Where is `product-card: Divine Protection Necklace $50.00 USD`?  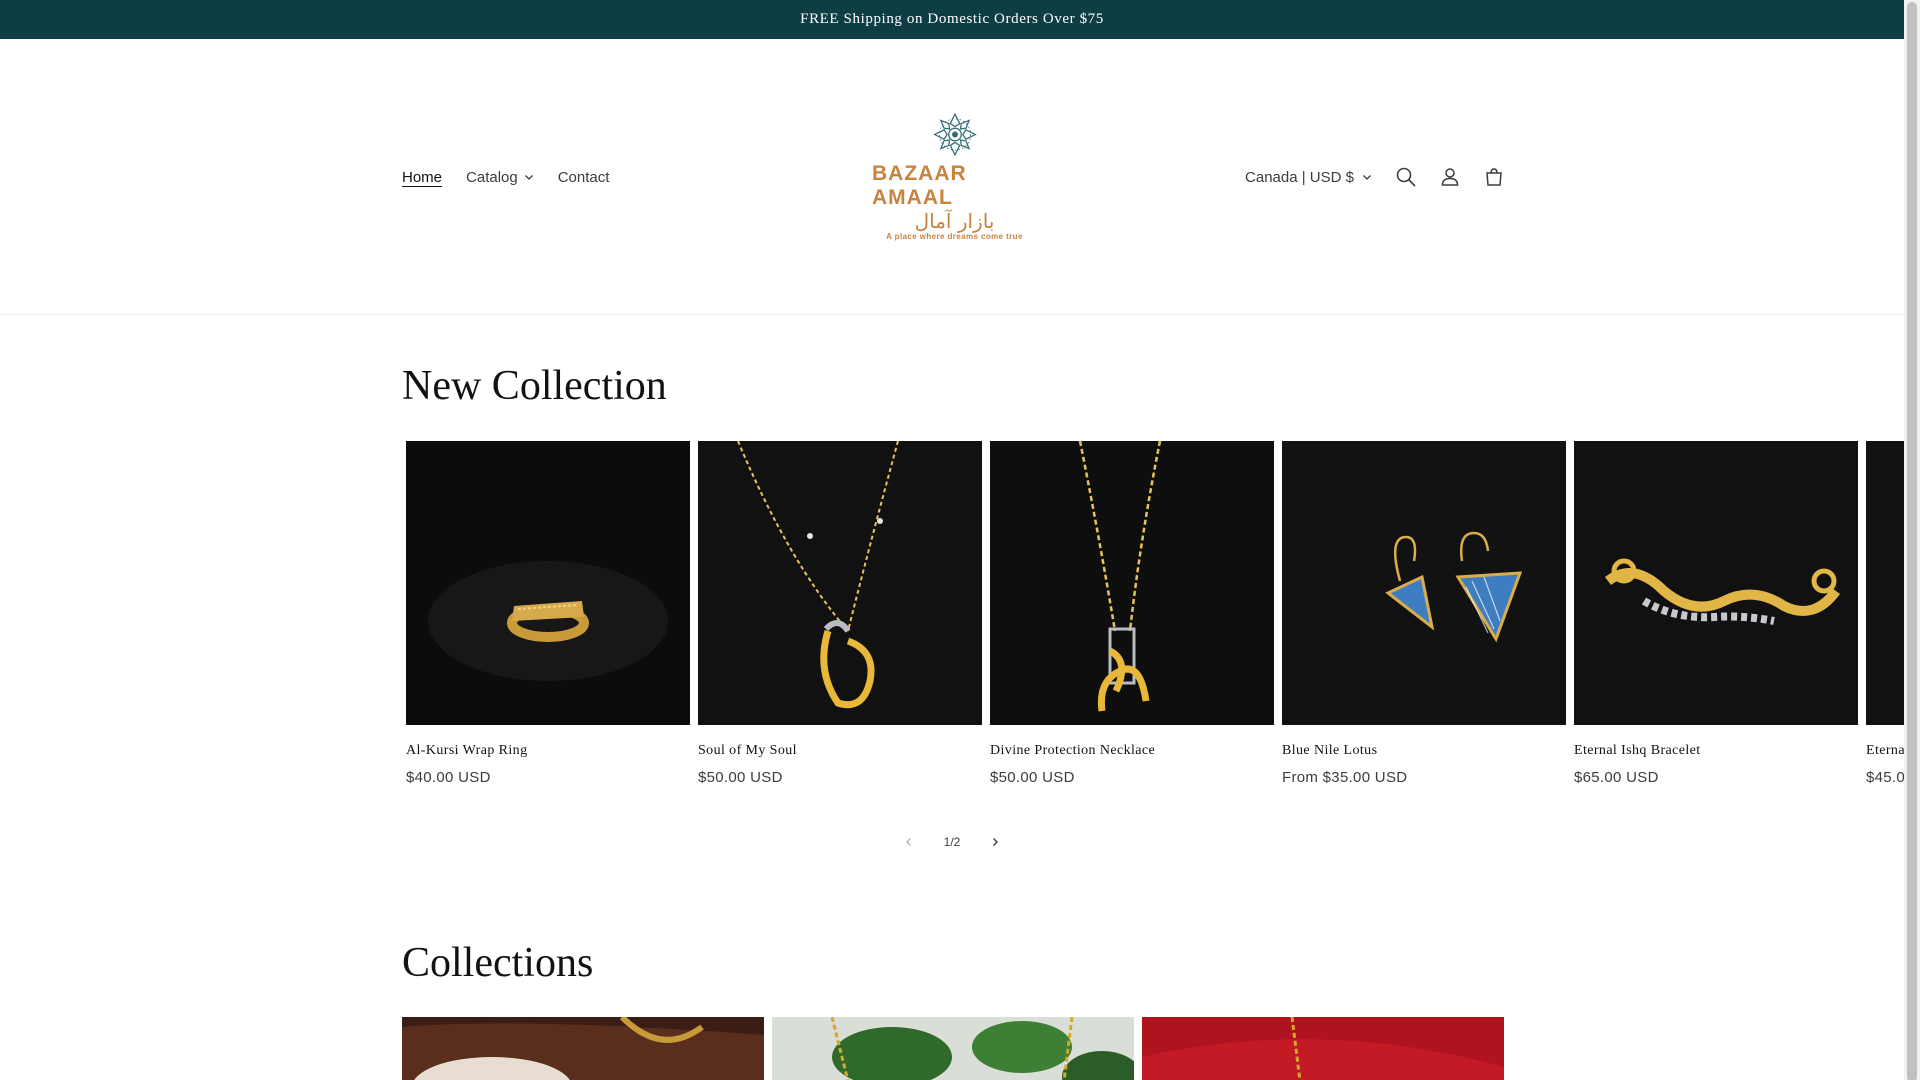
product-card: Divine Protection Necklace $50.00 USD is located at coordinates (1132, 621).